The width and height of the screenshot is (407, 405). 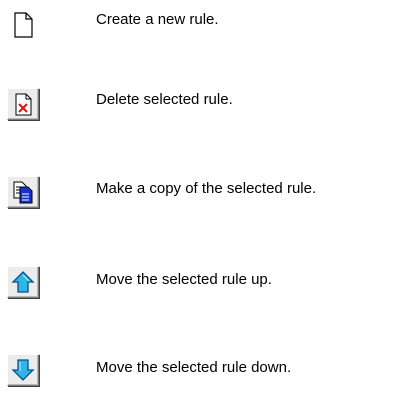 I want to click on new-document-icon, so click(x=23, y=25).